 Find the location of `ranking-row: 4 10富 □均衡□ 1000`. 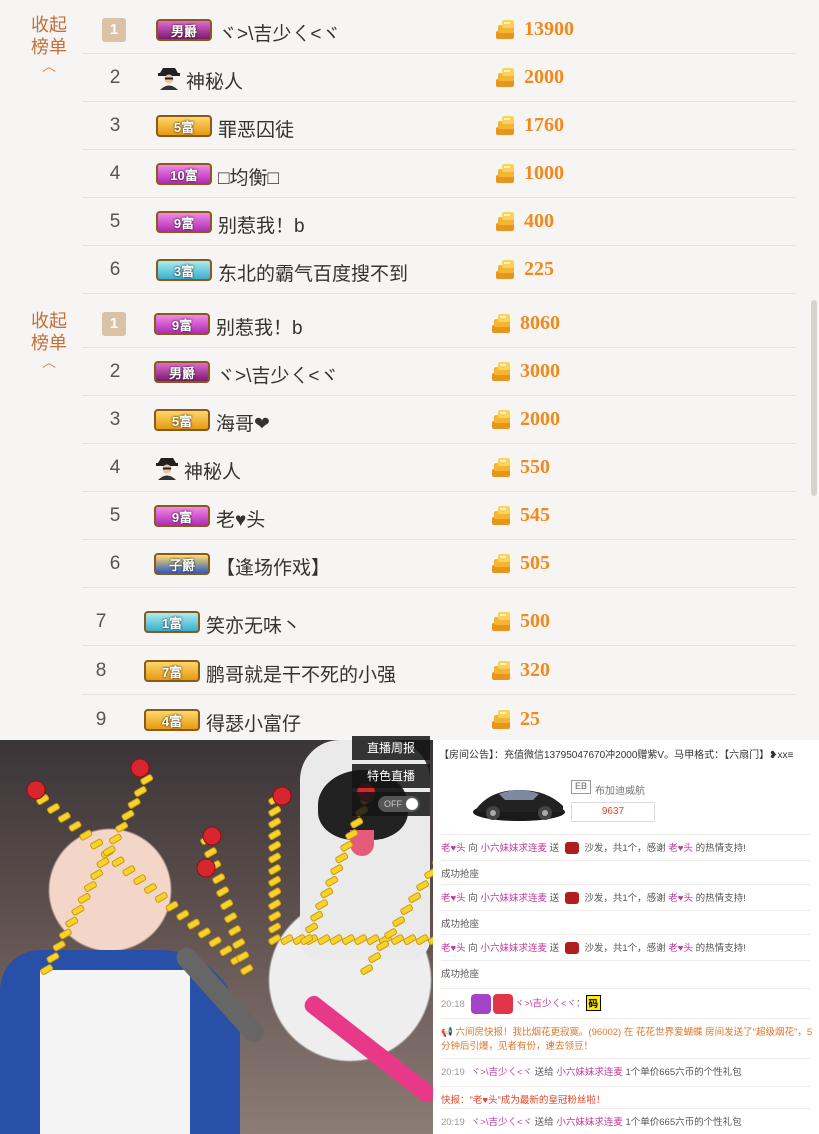

ranking-row: 4 10富 □均衡□ 1000 is located at coordinates (439, 174).